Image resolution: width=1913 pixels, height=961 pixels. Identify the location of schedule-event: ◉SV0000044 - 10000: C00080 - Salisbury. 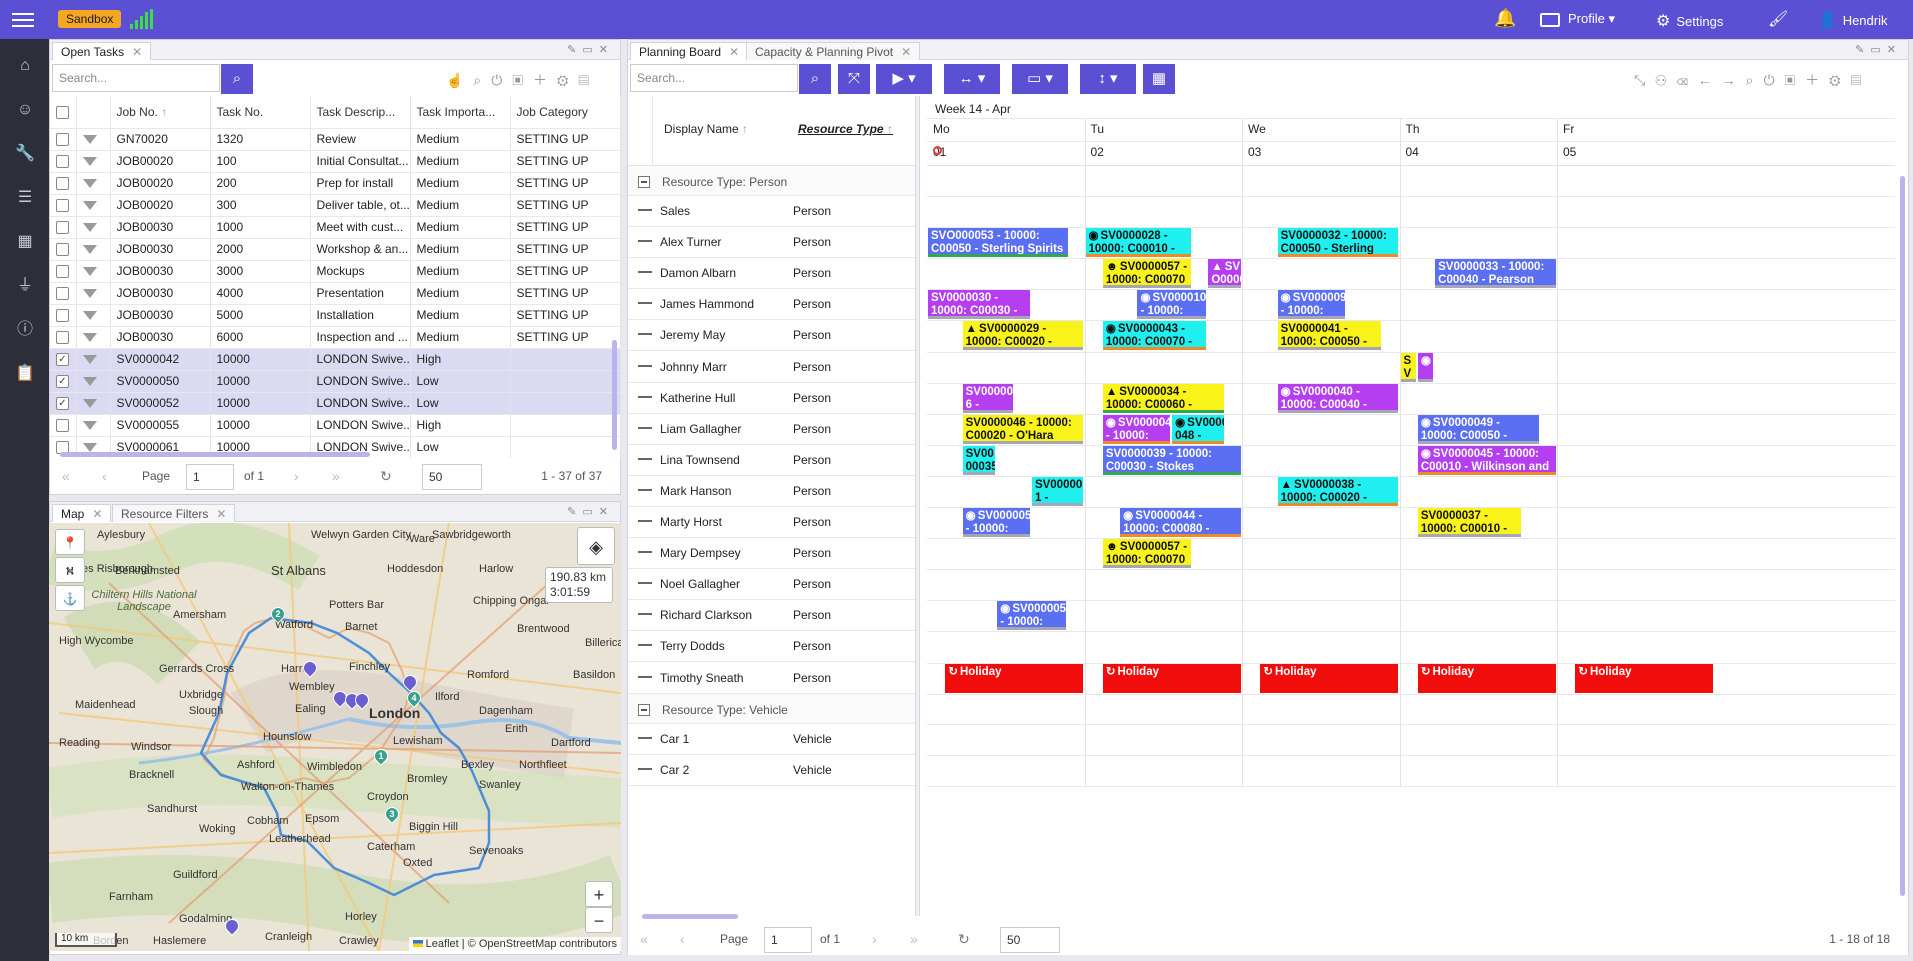
(1180, 523).